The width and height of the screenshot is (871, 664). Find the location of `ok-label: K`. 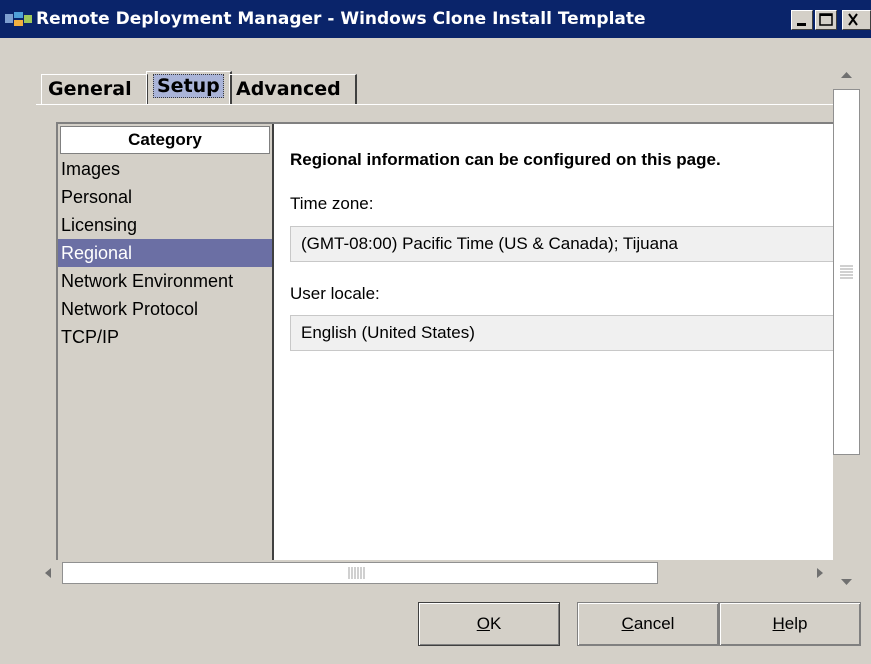

ok-label: K is located at coordinates (495, 623).